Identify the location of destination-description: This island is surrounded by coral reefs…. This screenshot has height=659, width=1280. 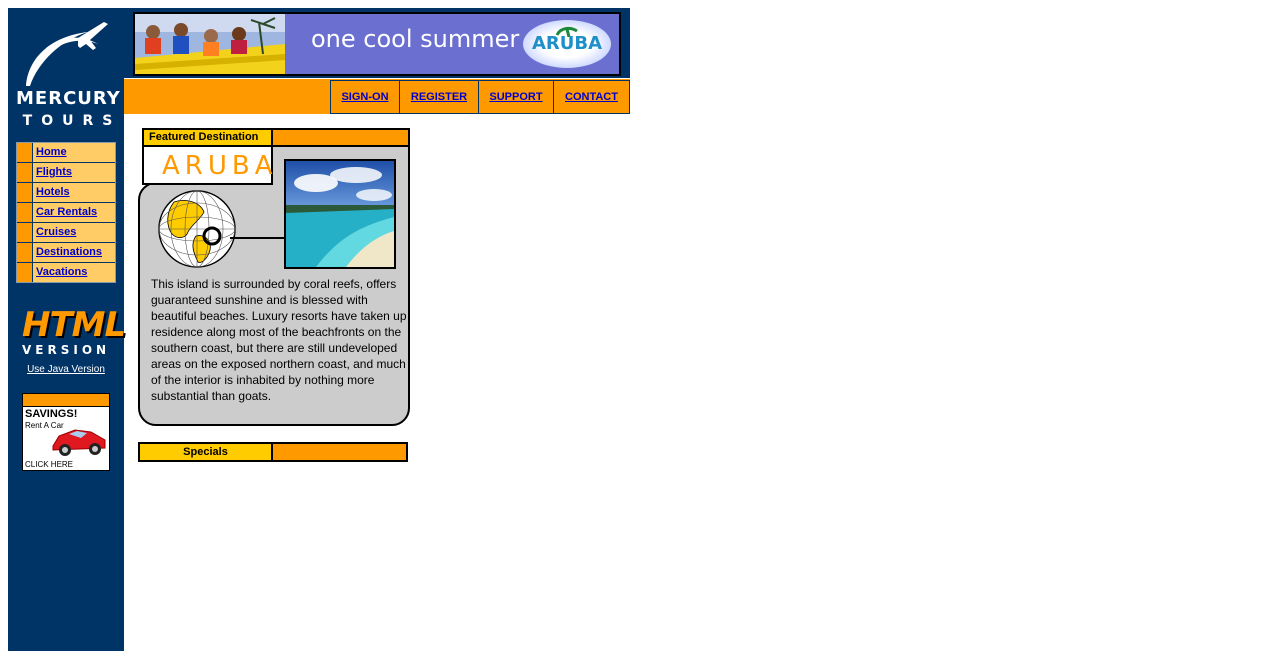
(279, 340).